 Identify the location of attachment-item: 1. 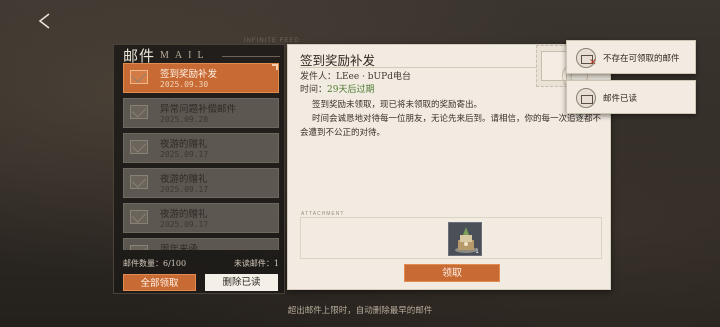
(465, 239).